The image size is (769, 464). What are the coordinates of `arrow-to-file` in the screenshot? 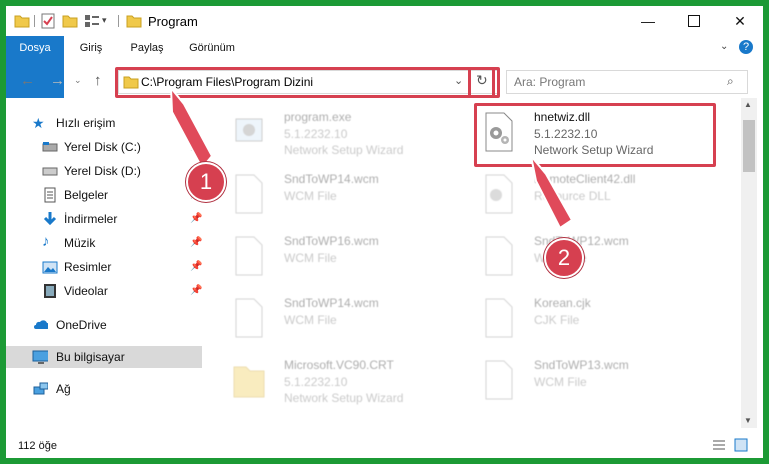 It's located at (552, 192).